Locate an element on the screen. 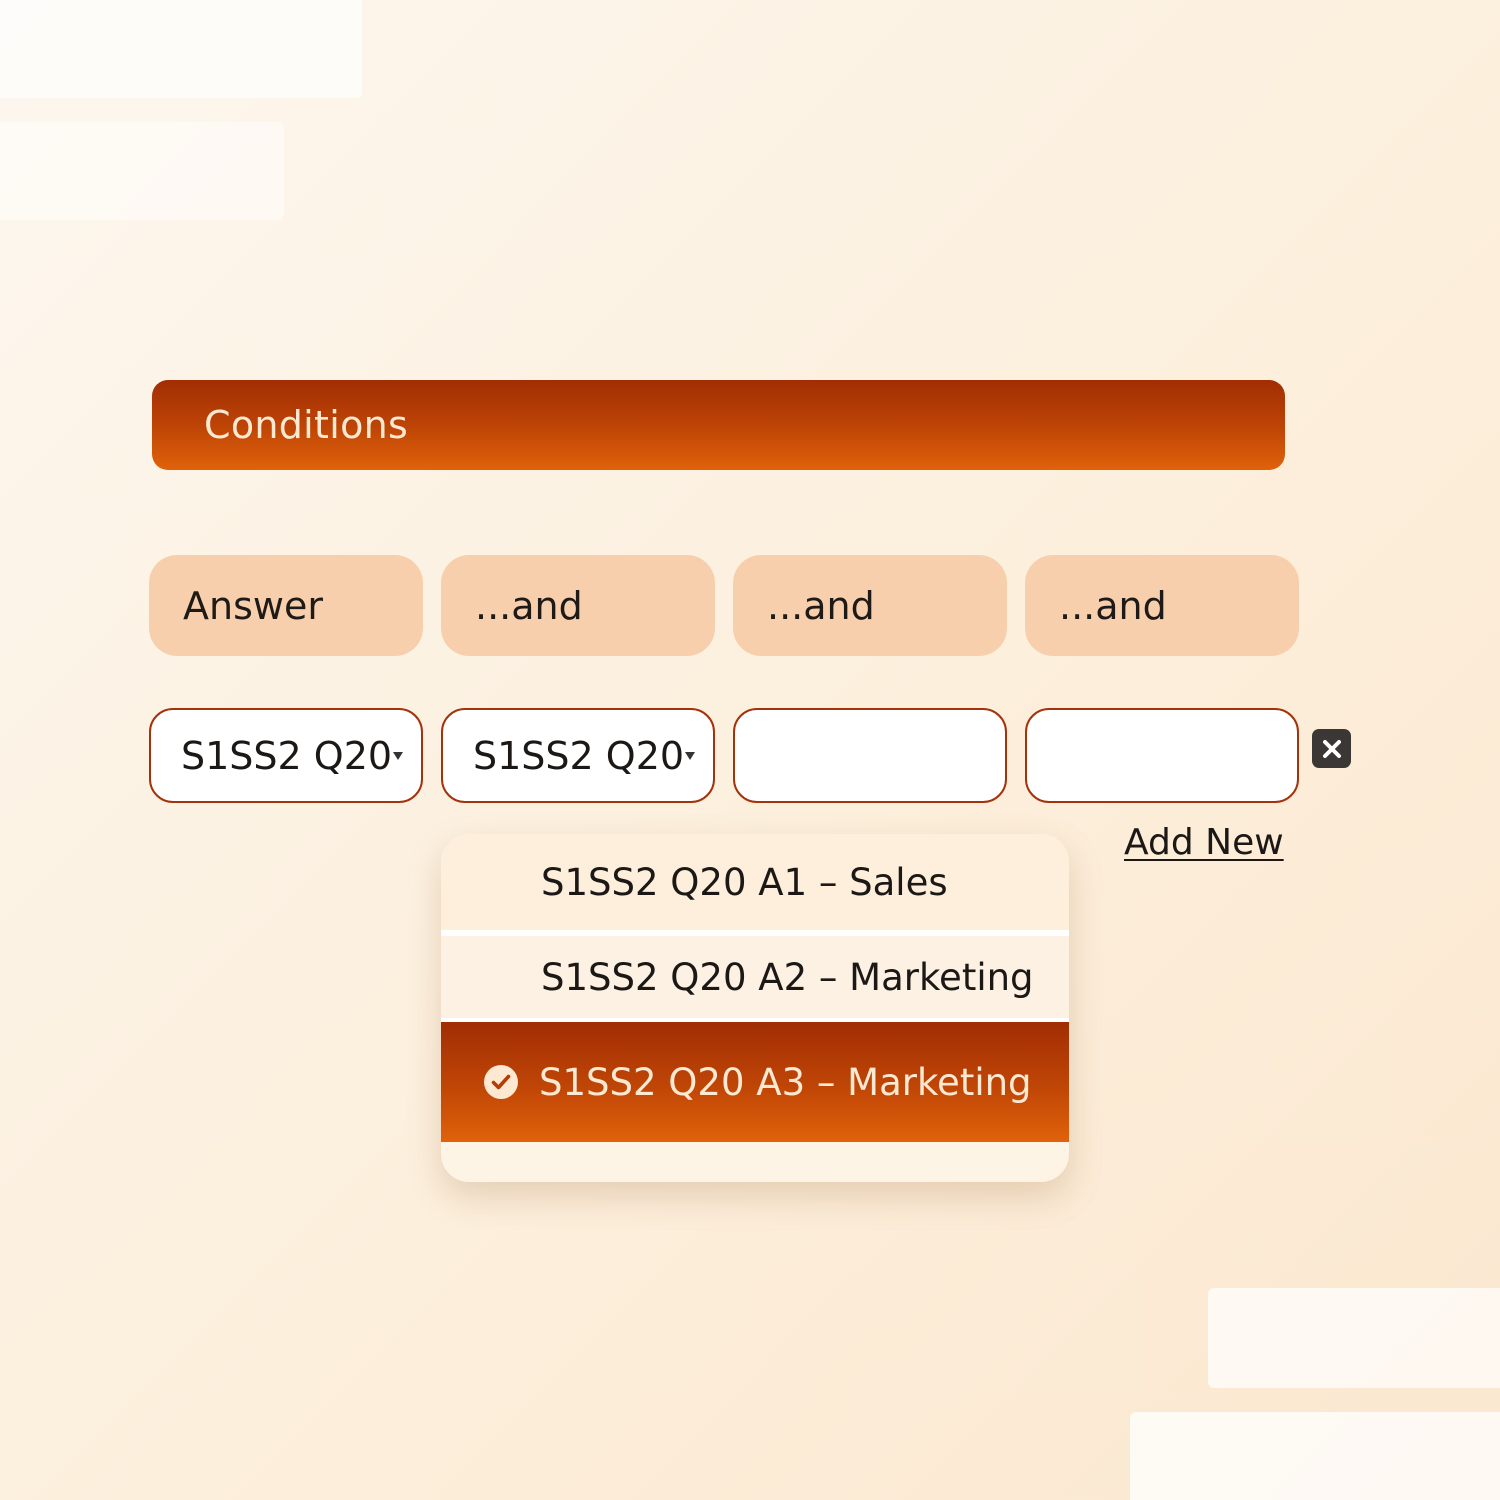 The image size is (1500, 1500). and-select-1: S1SS2 Q20 is located at coordinates (578, 755).